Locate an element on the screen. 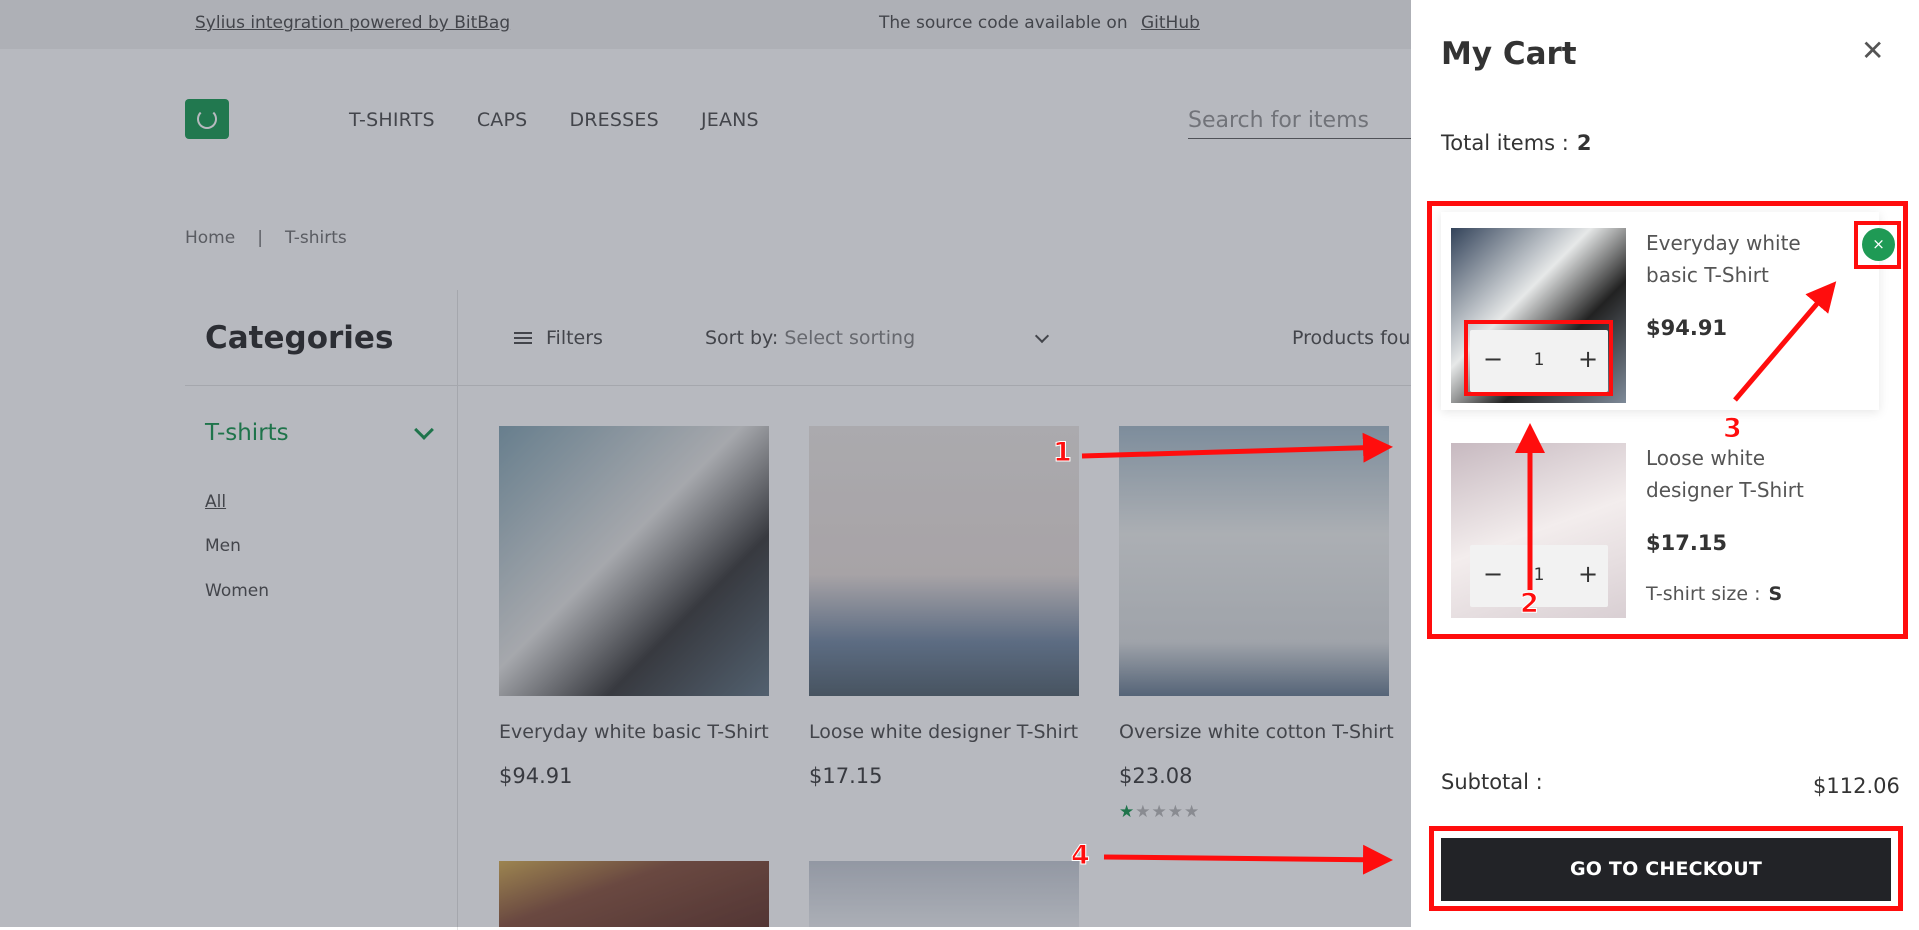 The height and width of the screenshot is (930, 1919). total-items-value: 2 is located at coordinates (1584, 143).